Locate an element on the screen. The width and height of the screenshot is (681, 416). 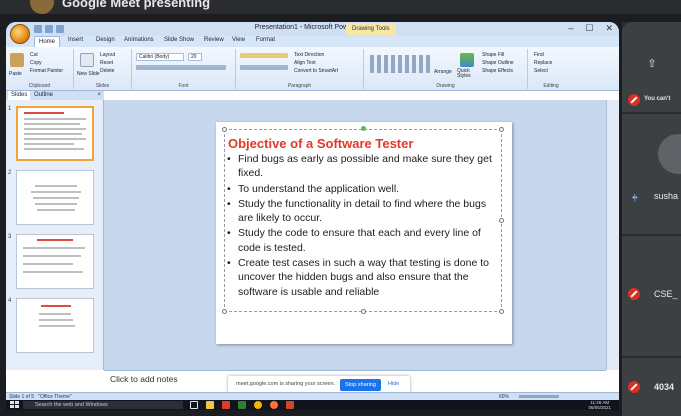
tab-outline: Outline is located at coordinates (43, 95).